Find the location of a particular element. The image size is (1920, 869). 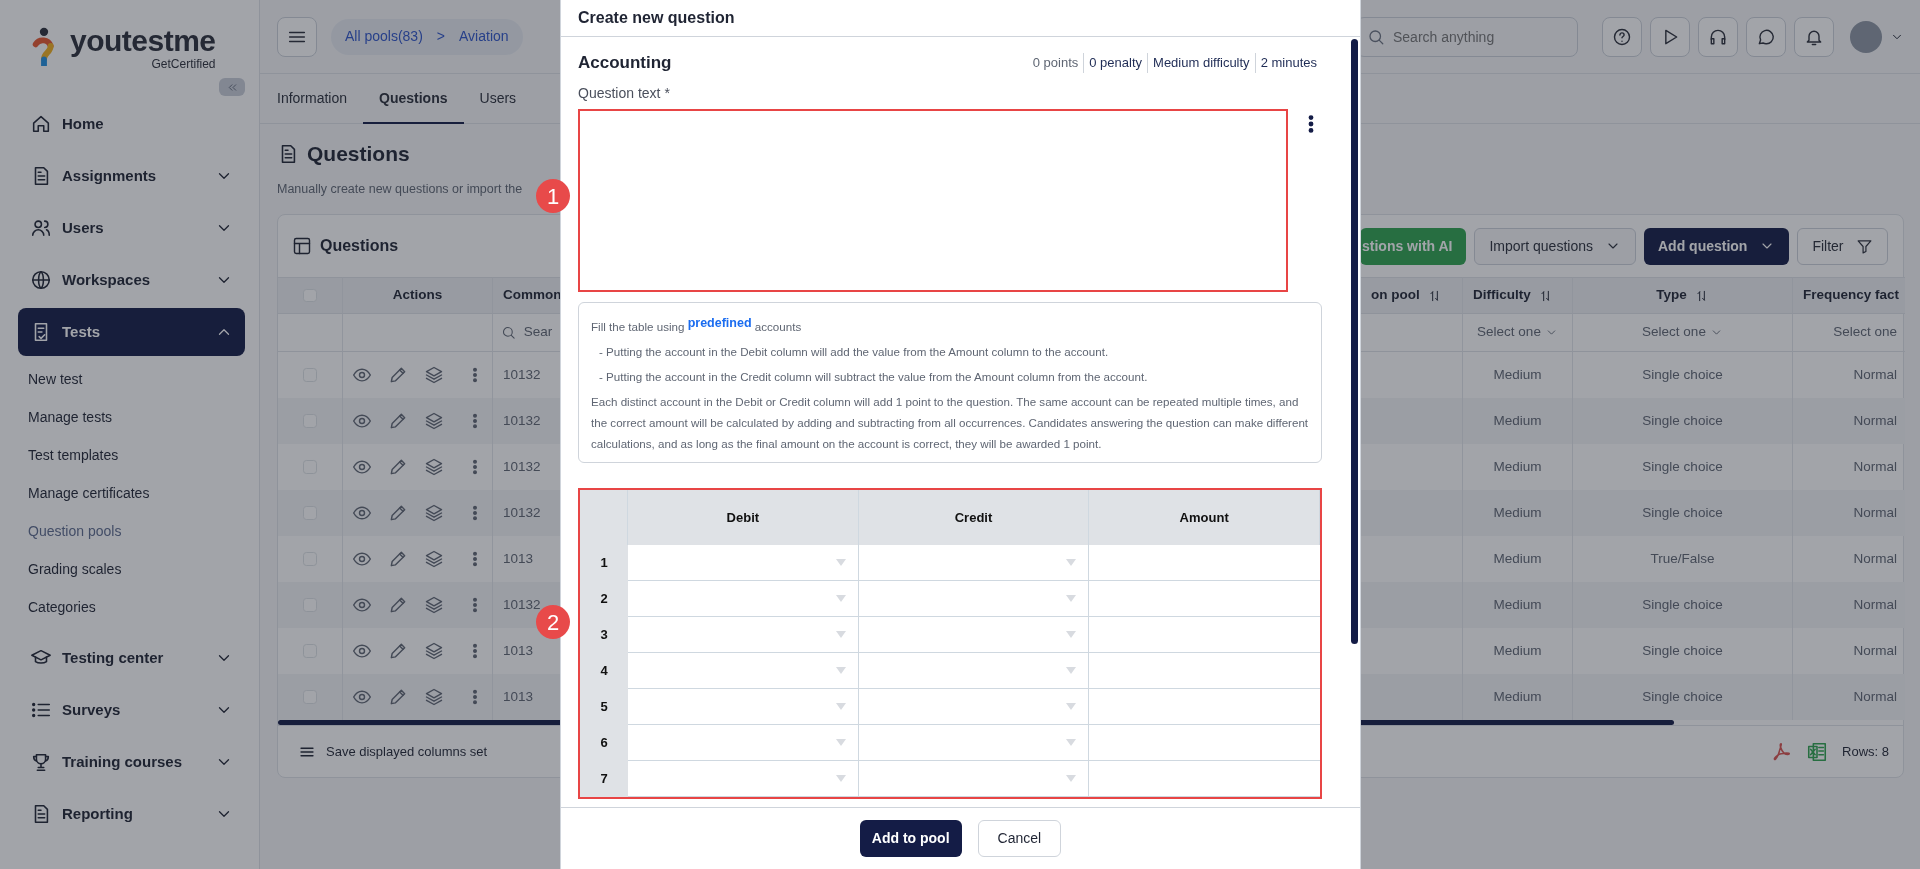

sidebar-subitem: New test is located at coordinates (55, 379).